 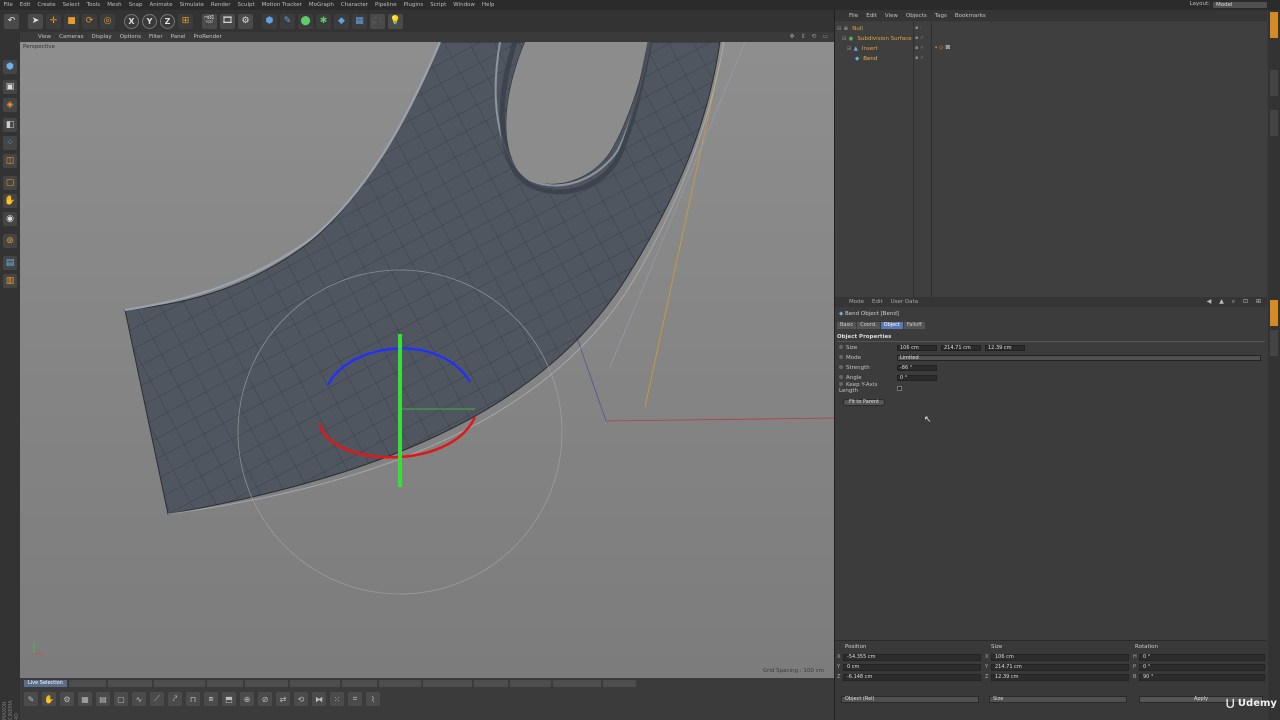 I want to click on make-editable-icon: ⬢, so click(x=10, y=67).